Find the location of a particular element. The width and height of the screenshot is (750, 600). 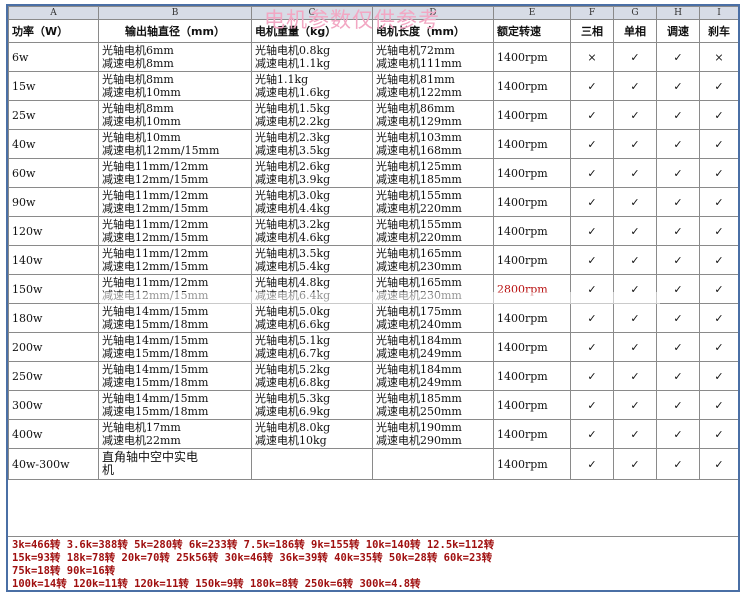

power-cell: 180w is located at coordinates (53, 318).